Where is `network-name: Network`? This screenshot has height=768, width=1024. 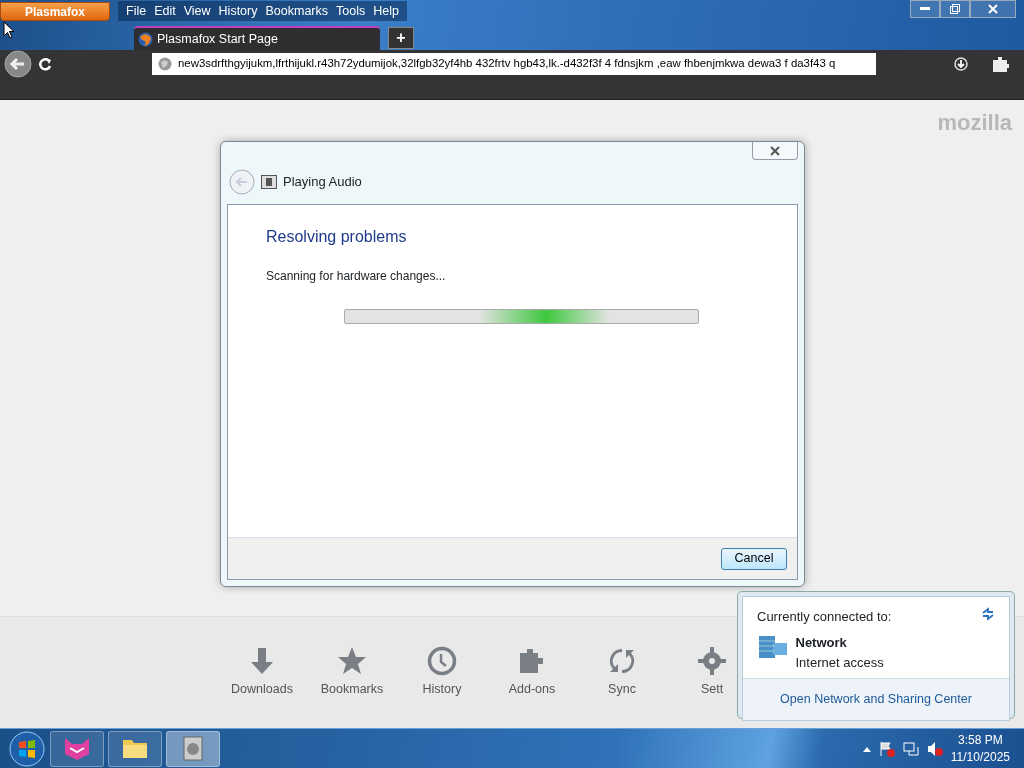
network-name: Network is located at coordinates (821, 643).